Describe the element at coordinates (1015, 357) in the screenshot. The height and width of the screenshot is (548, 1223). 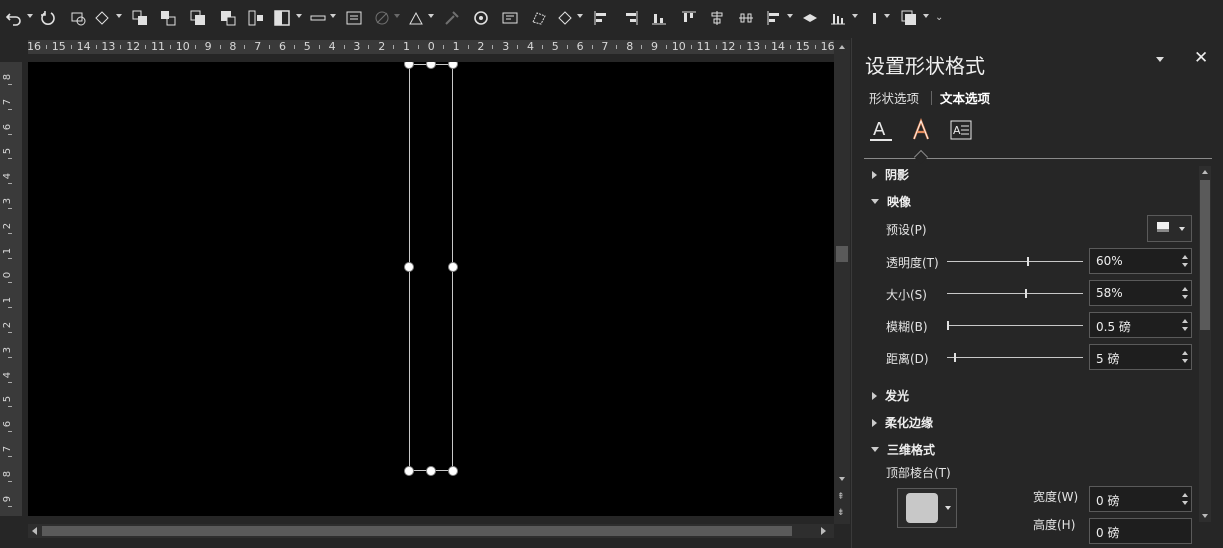
I see `distance-slider` at that location.